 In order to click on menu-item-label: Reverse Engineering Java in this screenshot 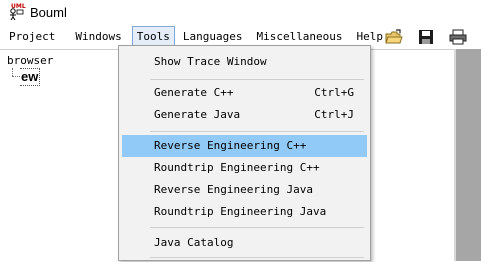, I will do `click(233, 189)`.